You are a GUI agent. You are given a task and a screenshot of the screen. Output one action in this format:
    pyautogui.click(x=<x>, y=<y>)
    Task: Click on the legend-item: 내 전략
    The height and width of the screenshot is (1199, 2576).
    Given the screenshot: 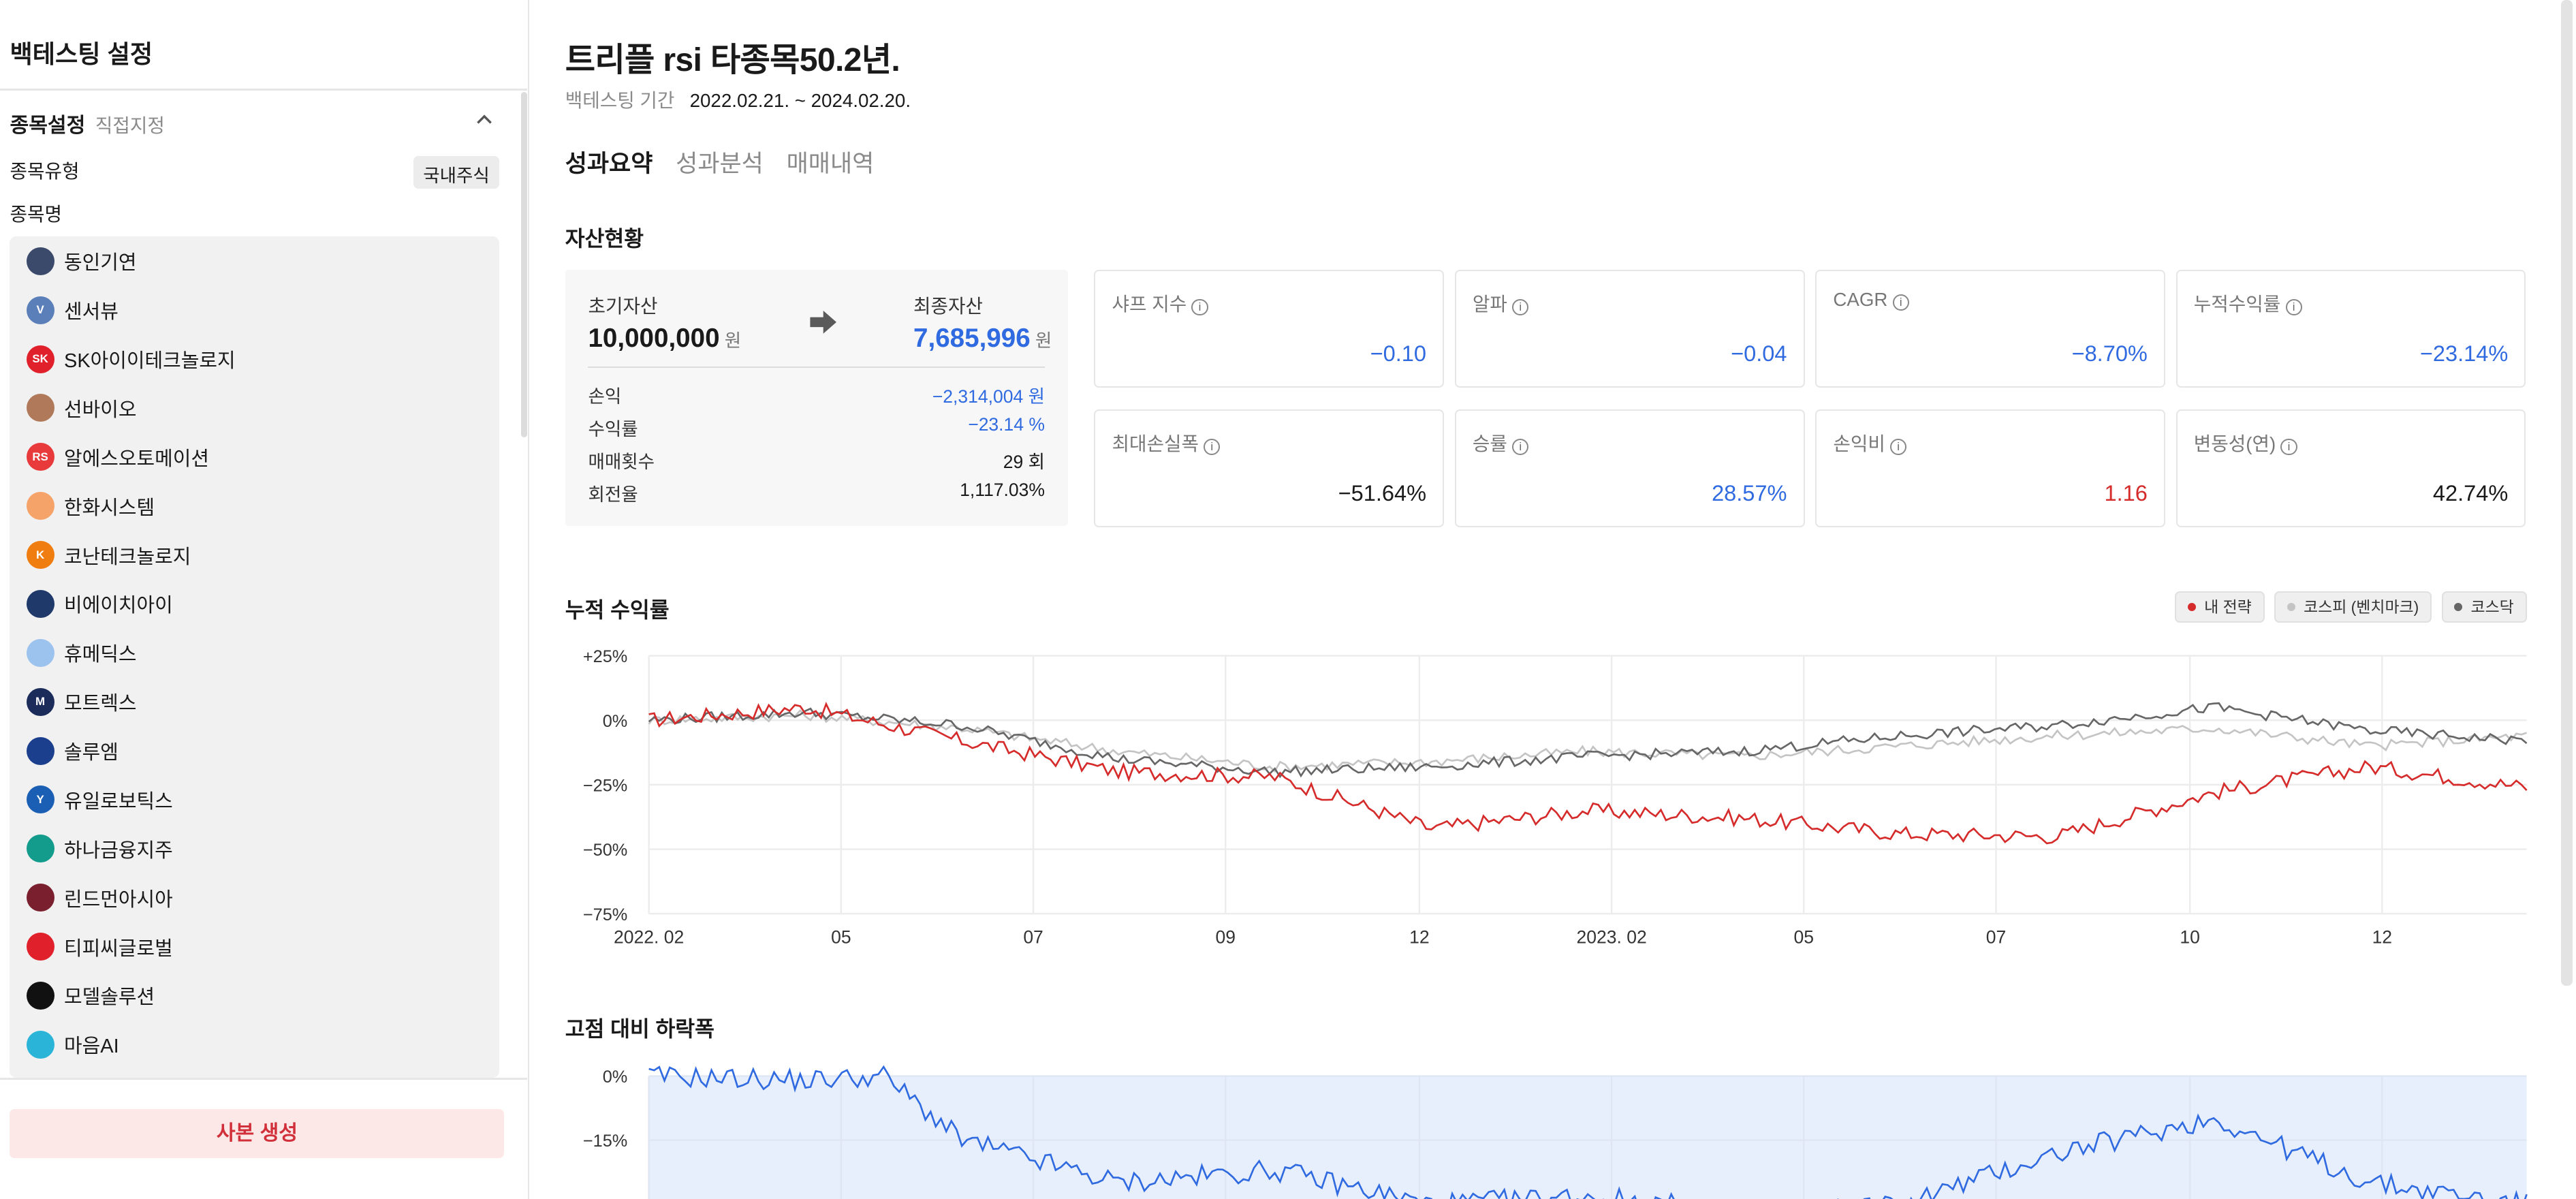 What is the action you would take?
    pyautogui.click(x=2220, y=607)
    